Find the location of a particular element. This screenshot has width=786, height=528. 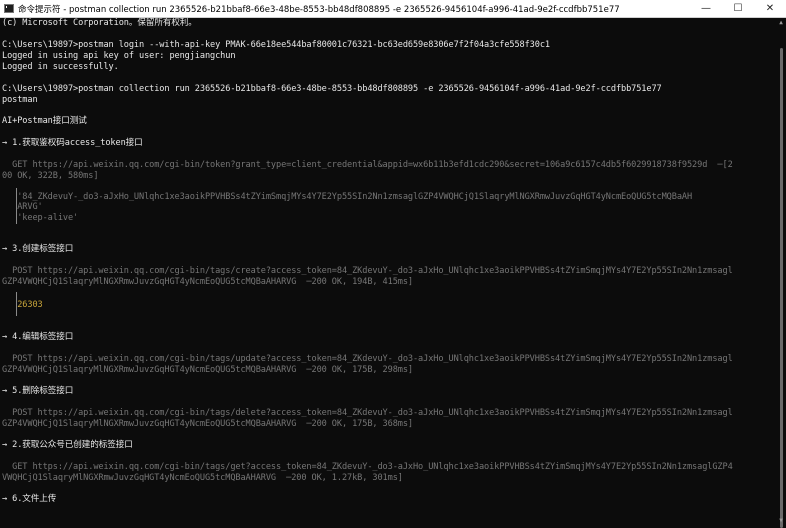

request-title: → 5.删除标签接口 is located at coordinates (38, 391).